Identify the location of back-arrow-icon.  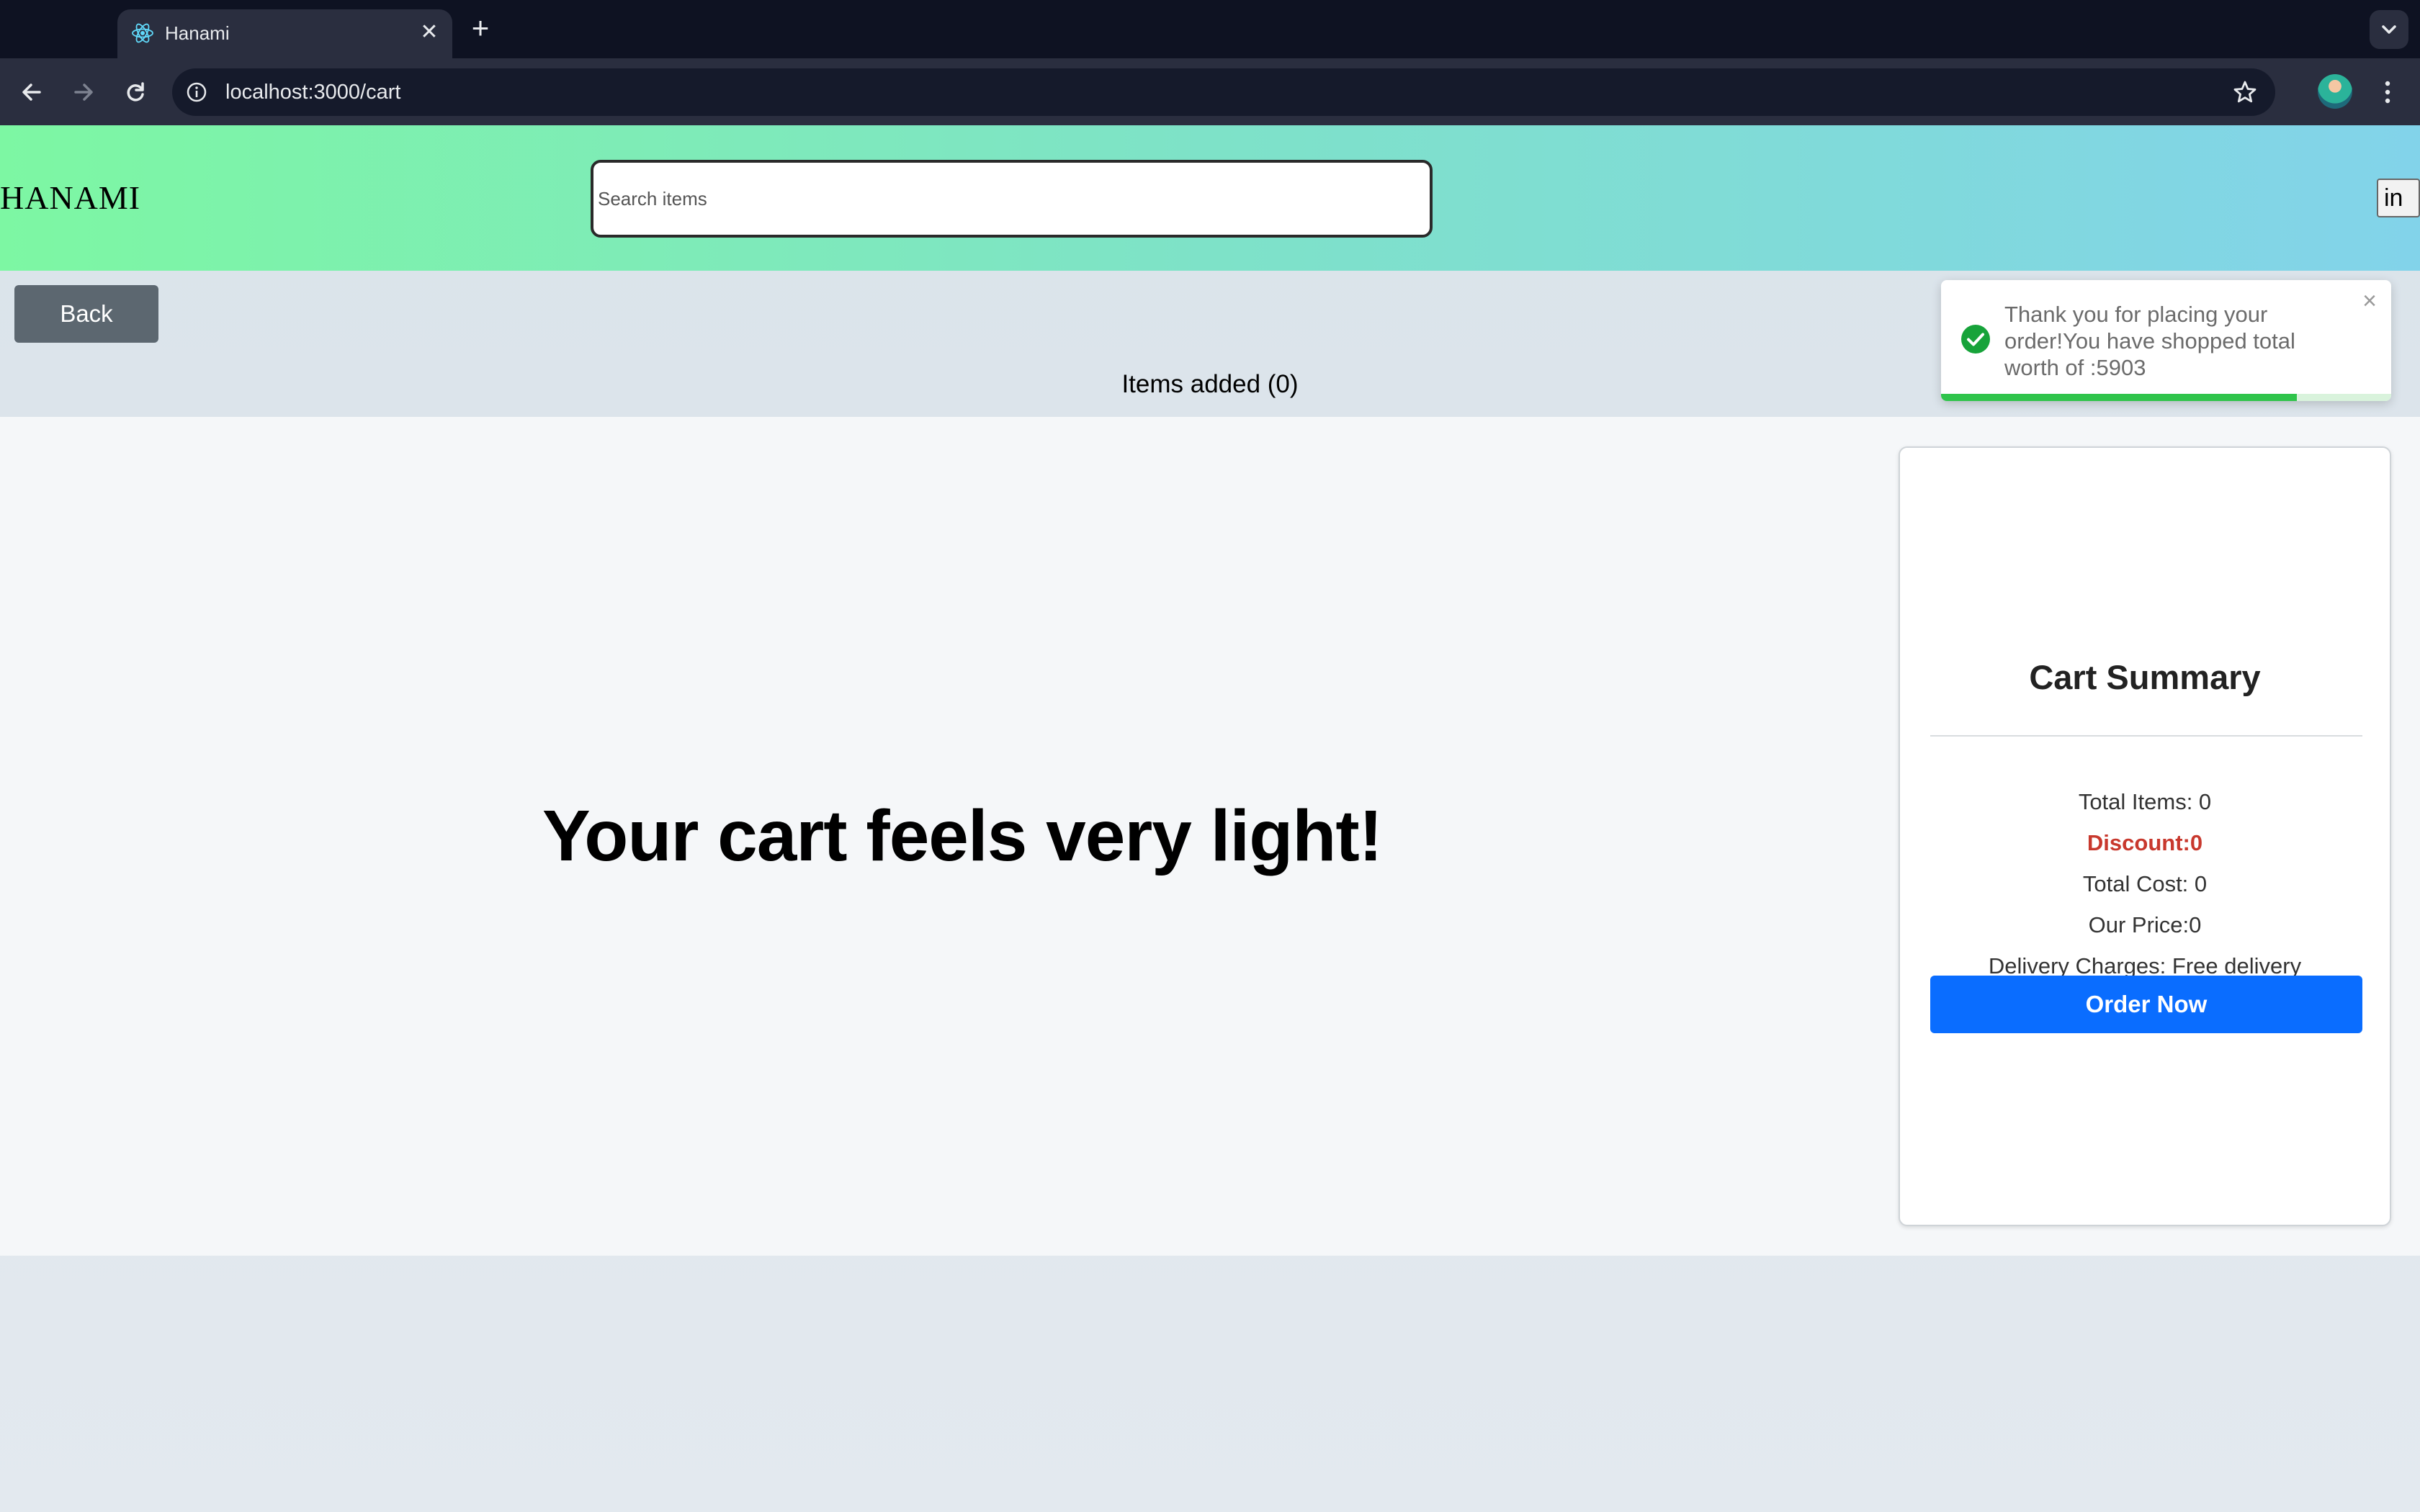
(32, 92).